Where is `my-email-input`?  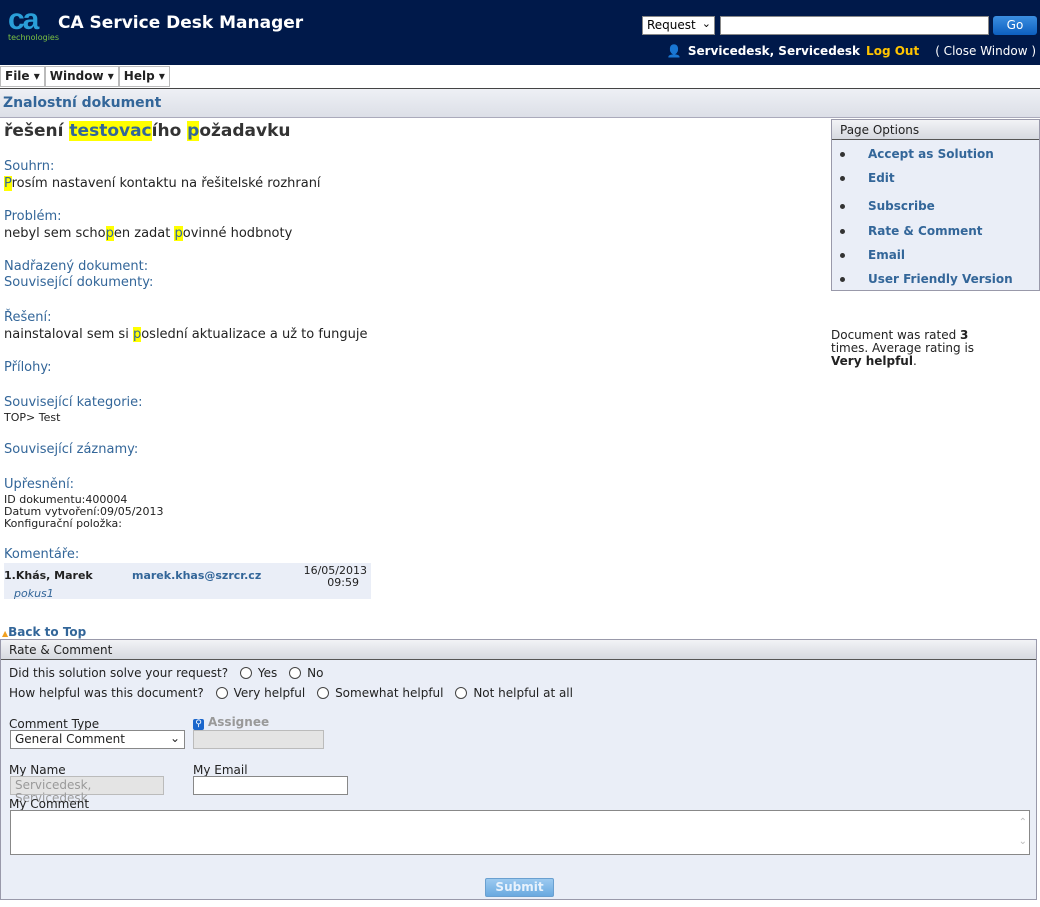
my-email-input is located at coordinates (270, 785).